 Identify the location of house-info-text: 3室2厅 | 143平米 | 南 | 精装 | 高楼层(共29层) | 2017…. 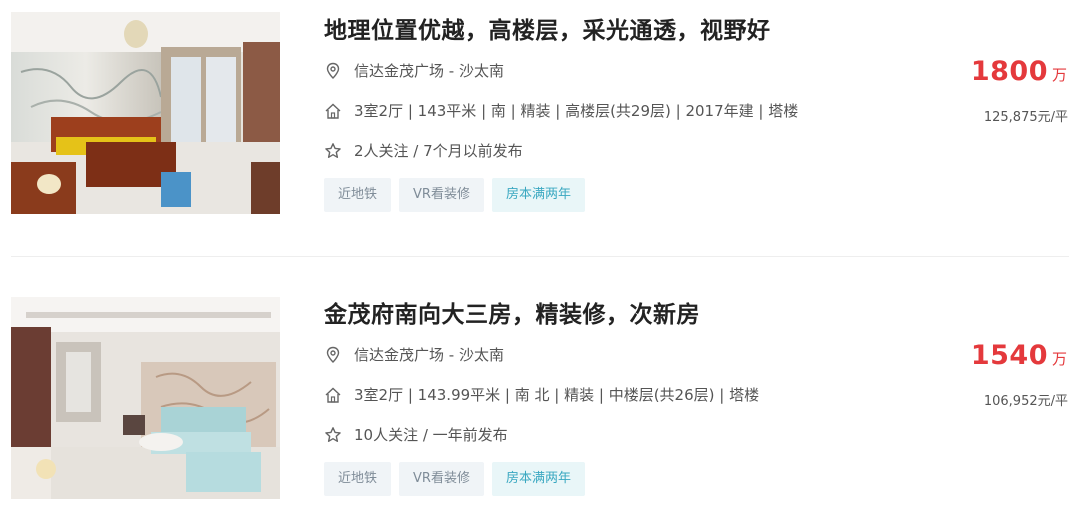
(576, 111).